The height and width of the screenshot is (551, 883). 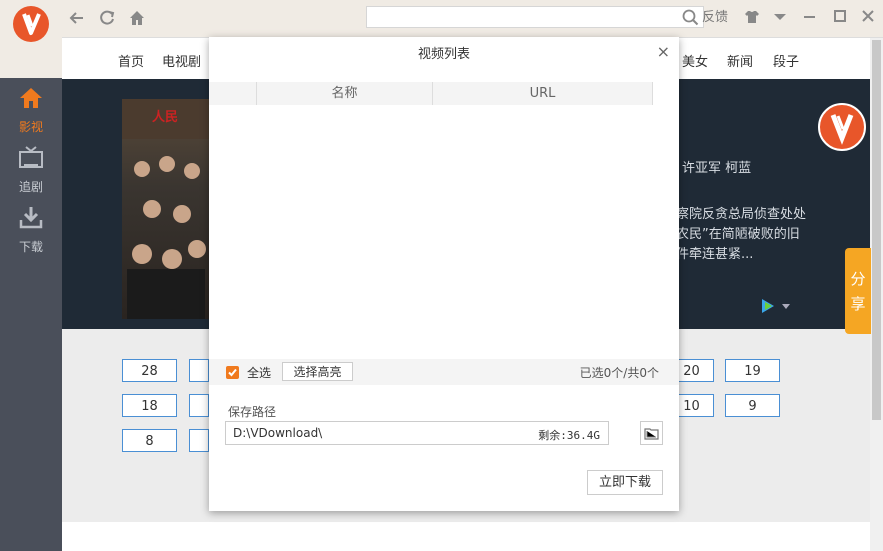 What do you see at coordinates (31, 112) in the screenshot?
I see `sidebar-item-movies: 影视` at bounding box center [31, 112].